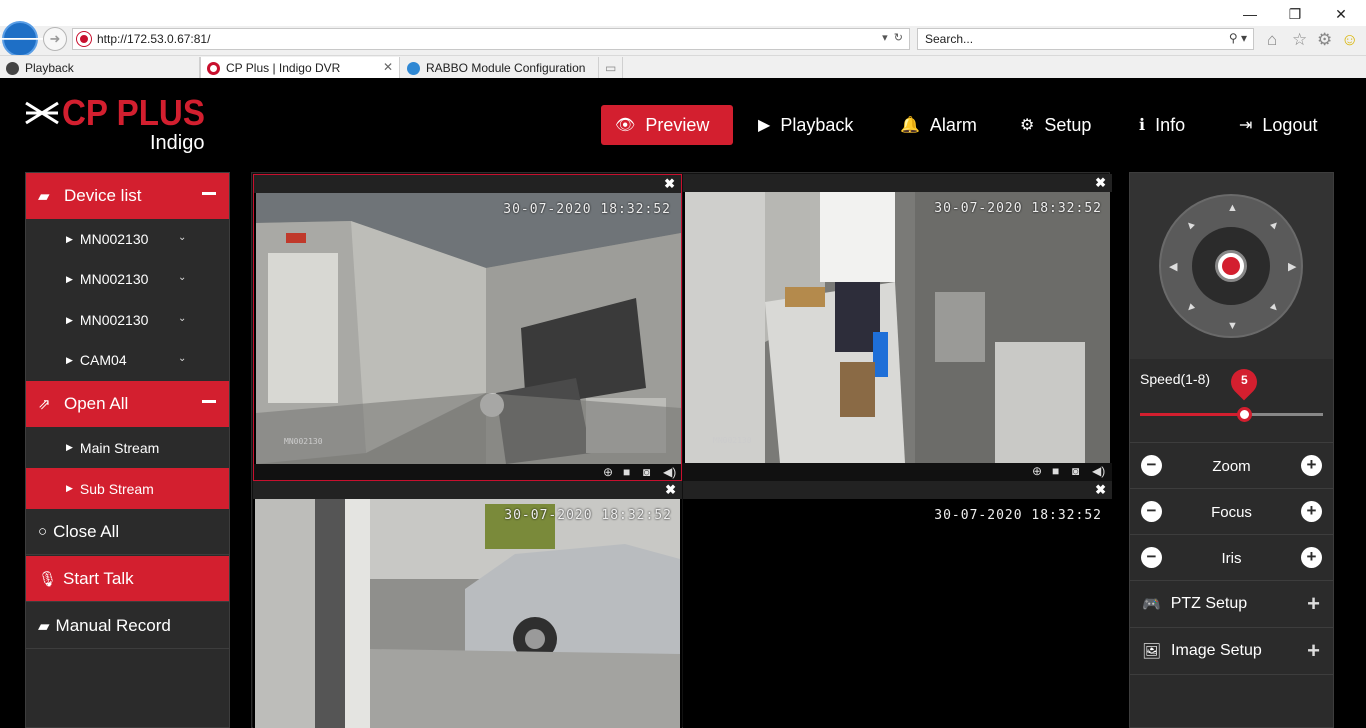 This screenshot has width=1366, height=728. Describe the element at coordinates (1231, 651) in the screenshot. I see `image-setup-row: 🖼 Image Setup +` at that location.